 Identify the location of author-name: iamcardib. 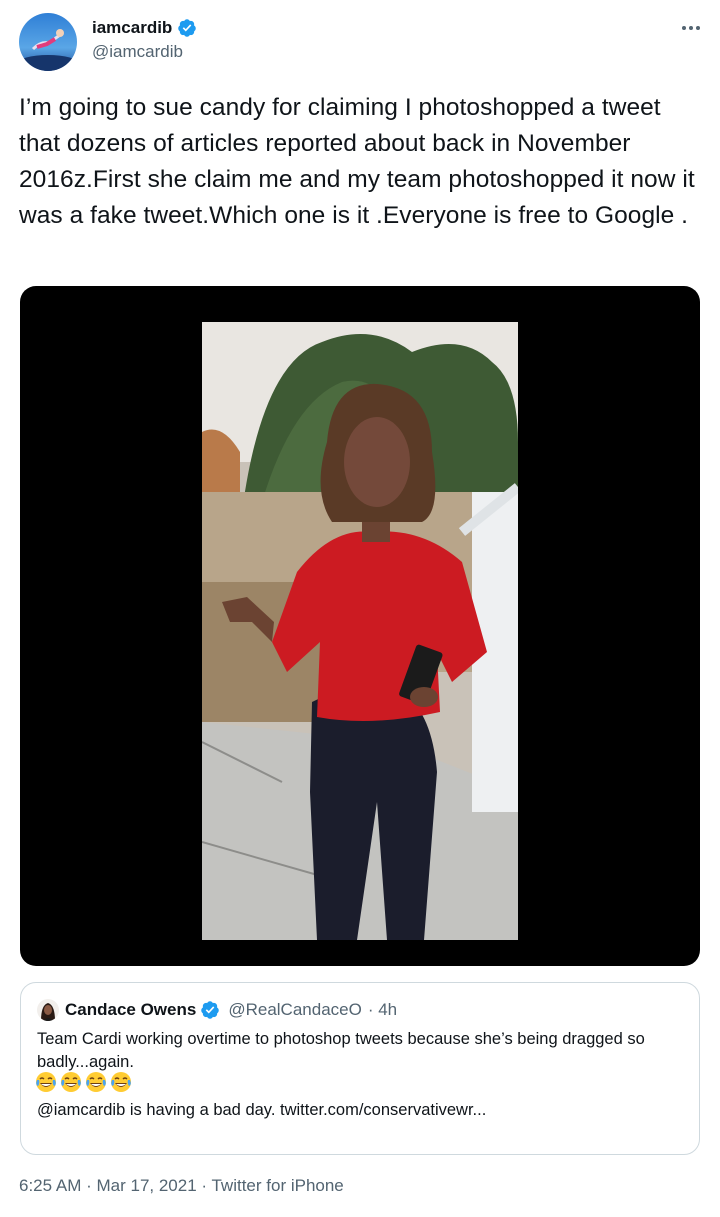
(144, 28).